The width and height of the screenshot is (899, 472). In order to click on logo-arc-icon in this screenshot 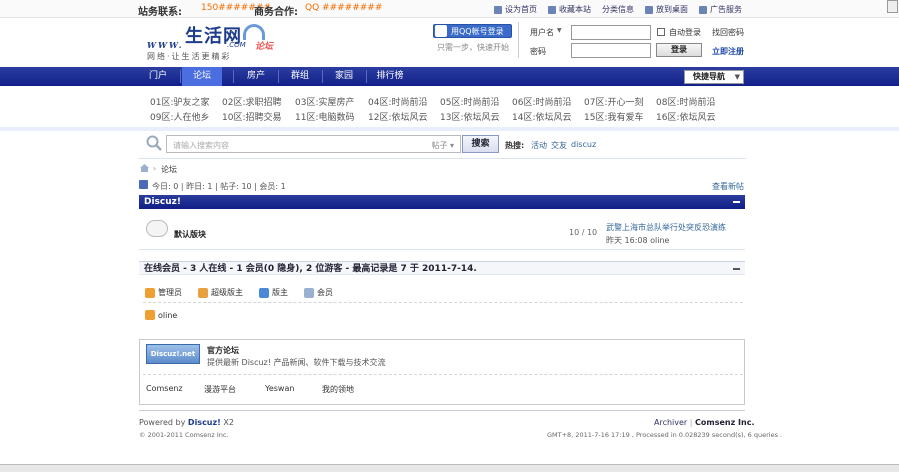, I will do `click(254, 32)`.